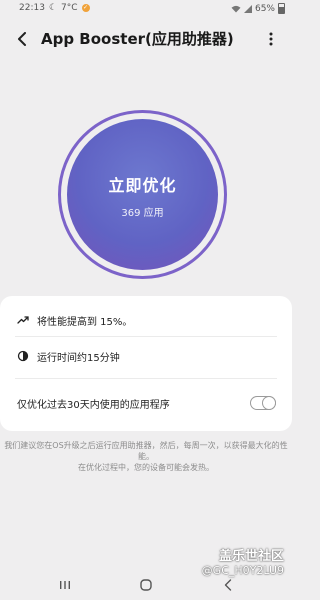 The width and height of the screenshot is (320, 600). I want to click on notification-icon: ✓, so click(85, 8).